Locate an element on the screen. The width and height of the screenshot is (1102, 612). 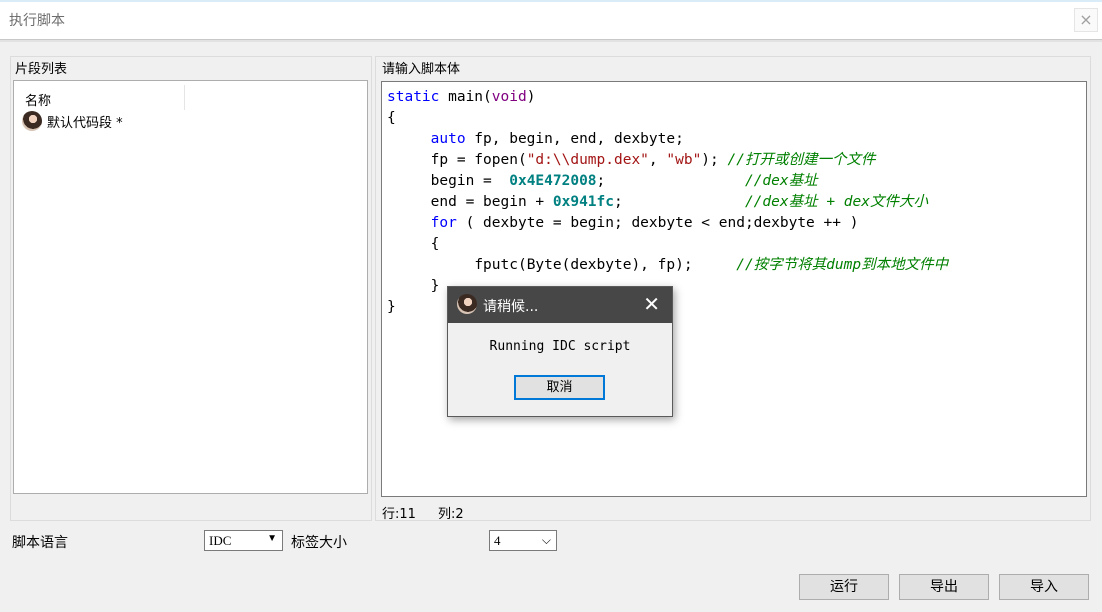
run-button: 运行 is located at coordinates (844, 587).